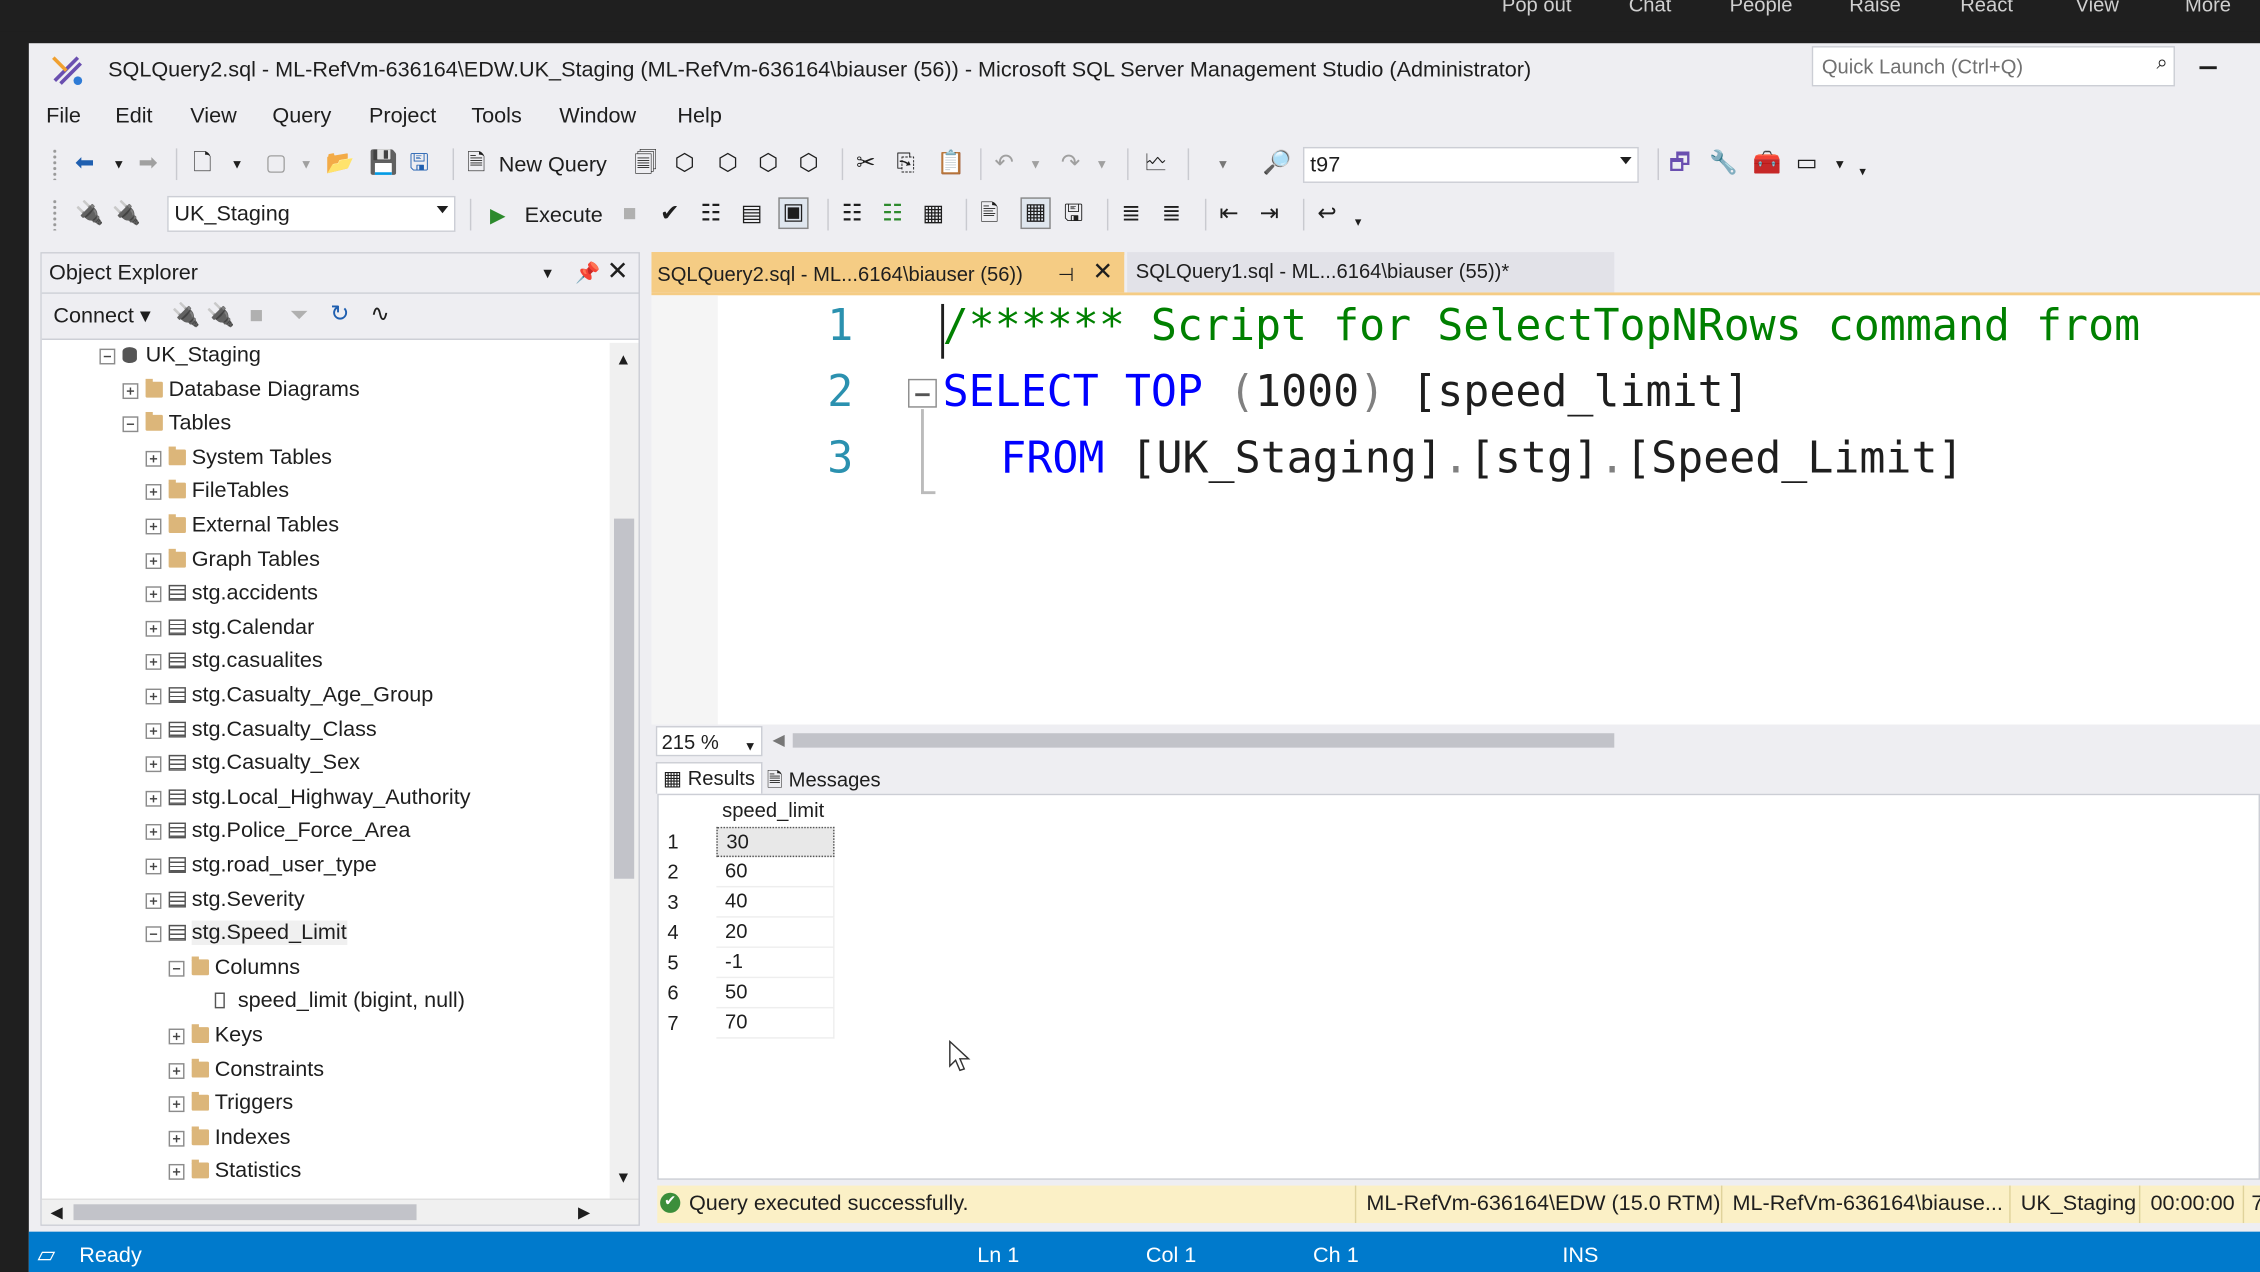 Image resolution: width=2260 pixels, height=1272 pixels. Describe the element at coordinates (186, 317) in the screenshot. I see `connect-object-explorer-icon: 🔌` at that location.